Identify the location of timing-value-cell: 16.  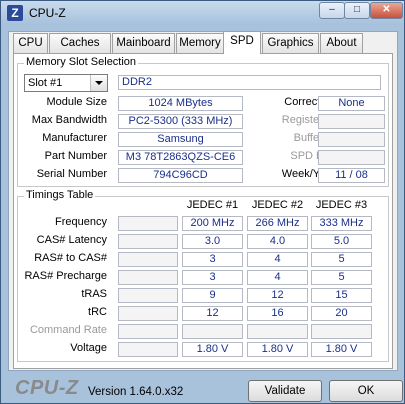
(277, 313).